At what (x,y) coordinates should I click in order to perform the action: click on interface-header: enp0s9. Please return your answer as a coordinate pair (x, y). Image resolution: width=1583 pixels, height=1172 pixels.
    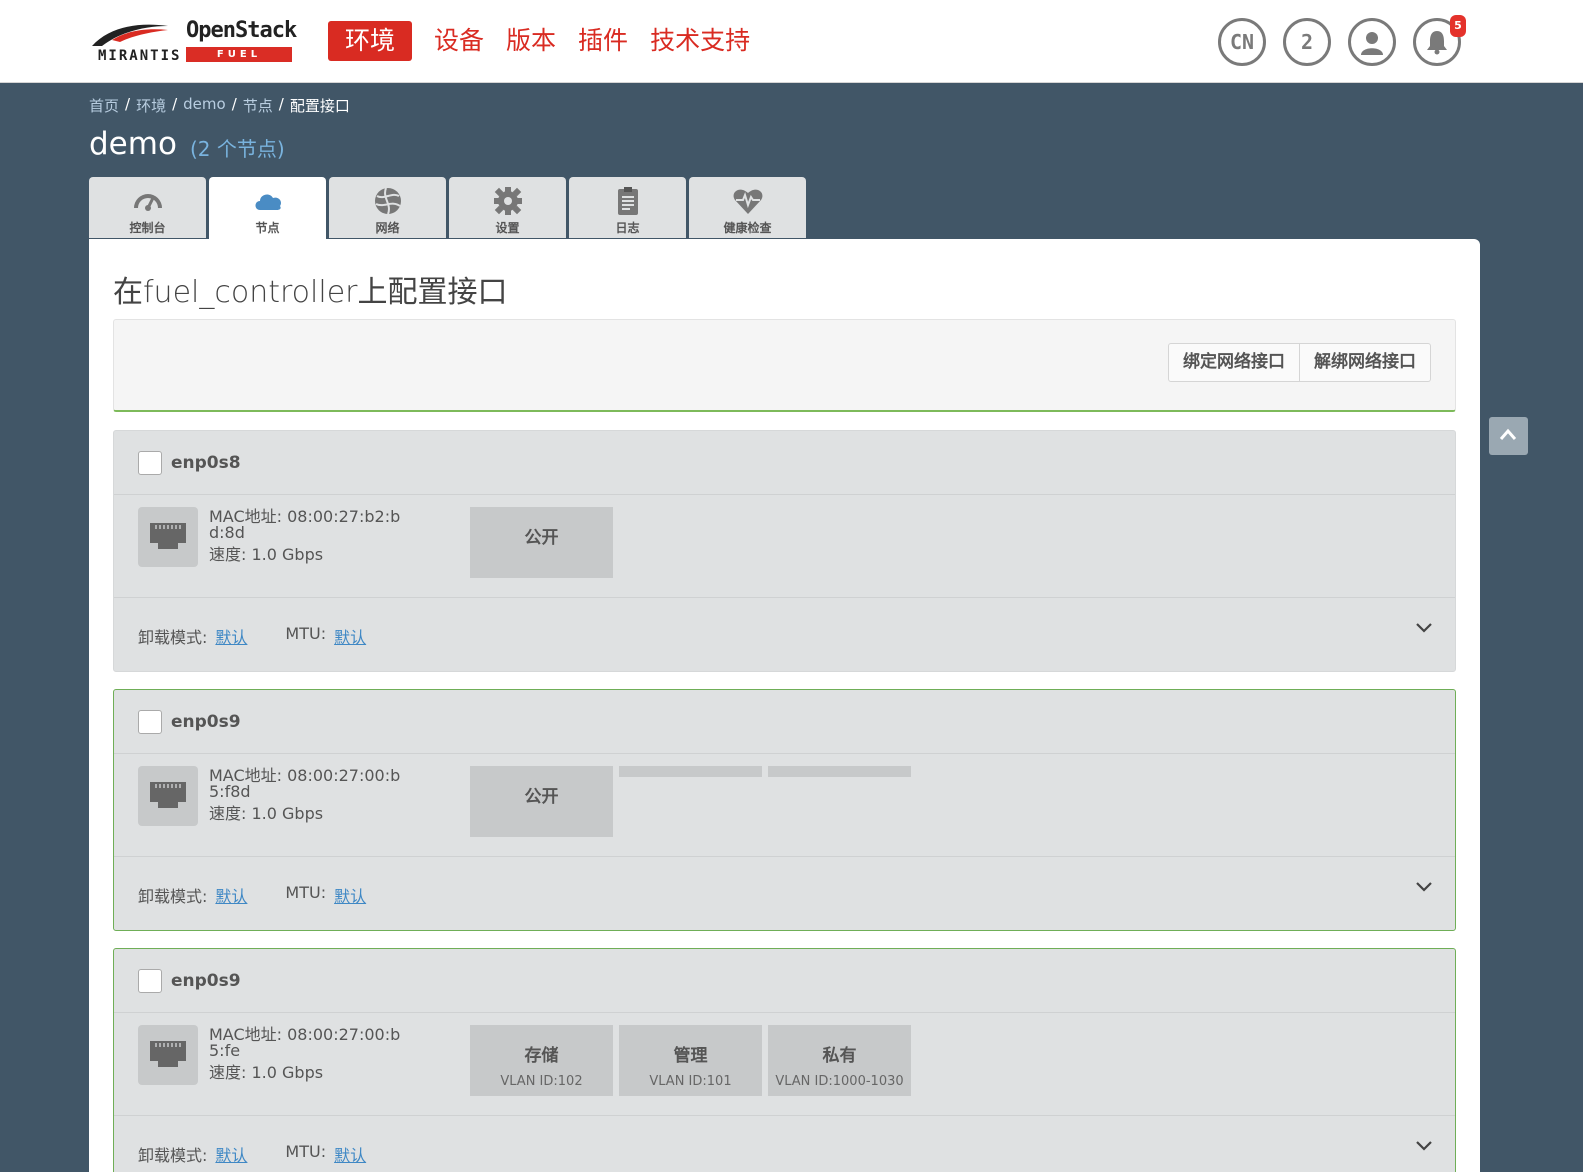
    Looking at the image, I should click on (784, 722).